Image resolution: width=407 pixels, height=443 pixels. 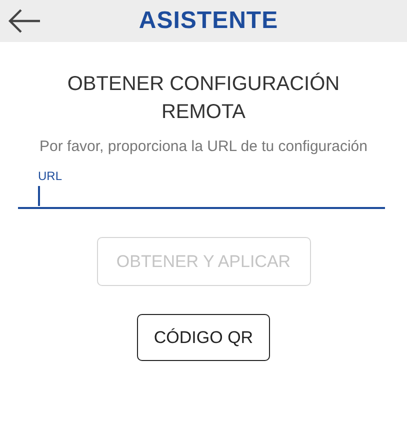 What do you see at coordinates (208, 21) in the screenshot?
I see `header-title: ASISTENTE` at bounding box center [208, 21].